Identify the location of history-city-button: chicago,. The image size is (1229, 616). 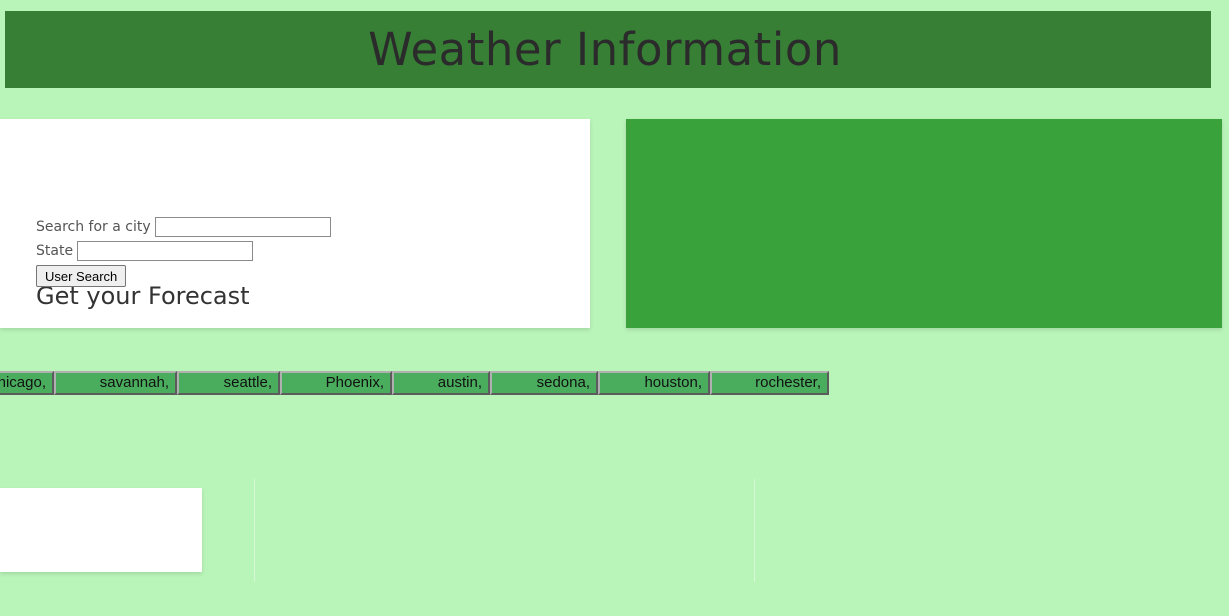
(27, 383).